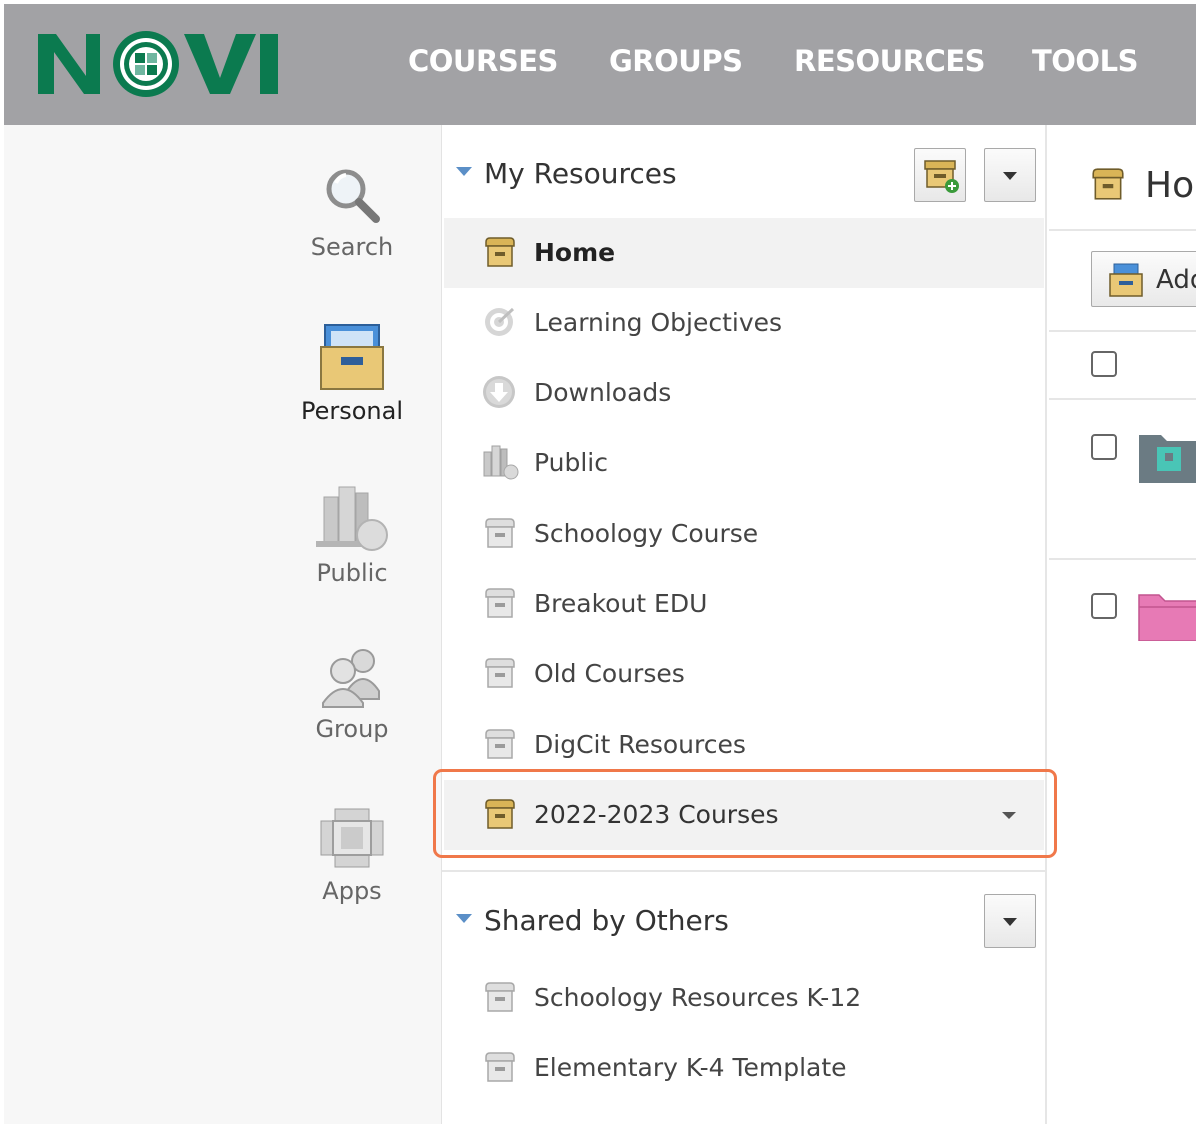 Image resolution: width=1200 pixels, height=1128 pixels. I want to click on nav-resources: RESOURCES, so click(890, 61).